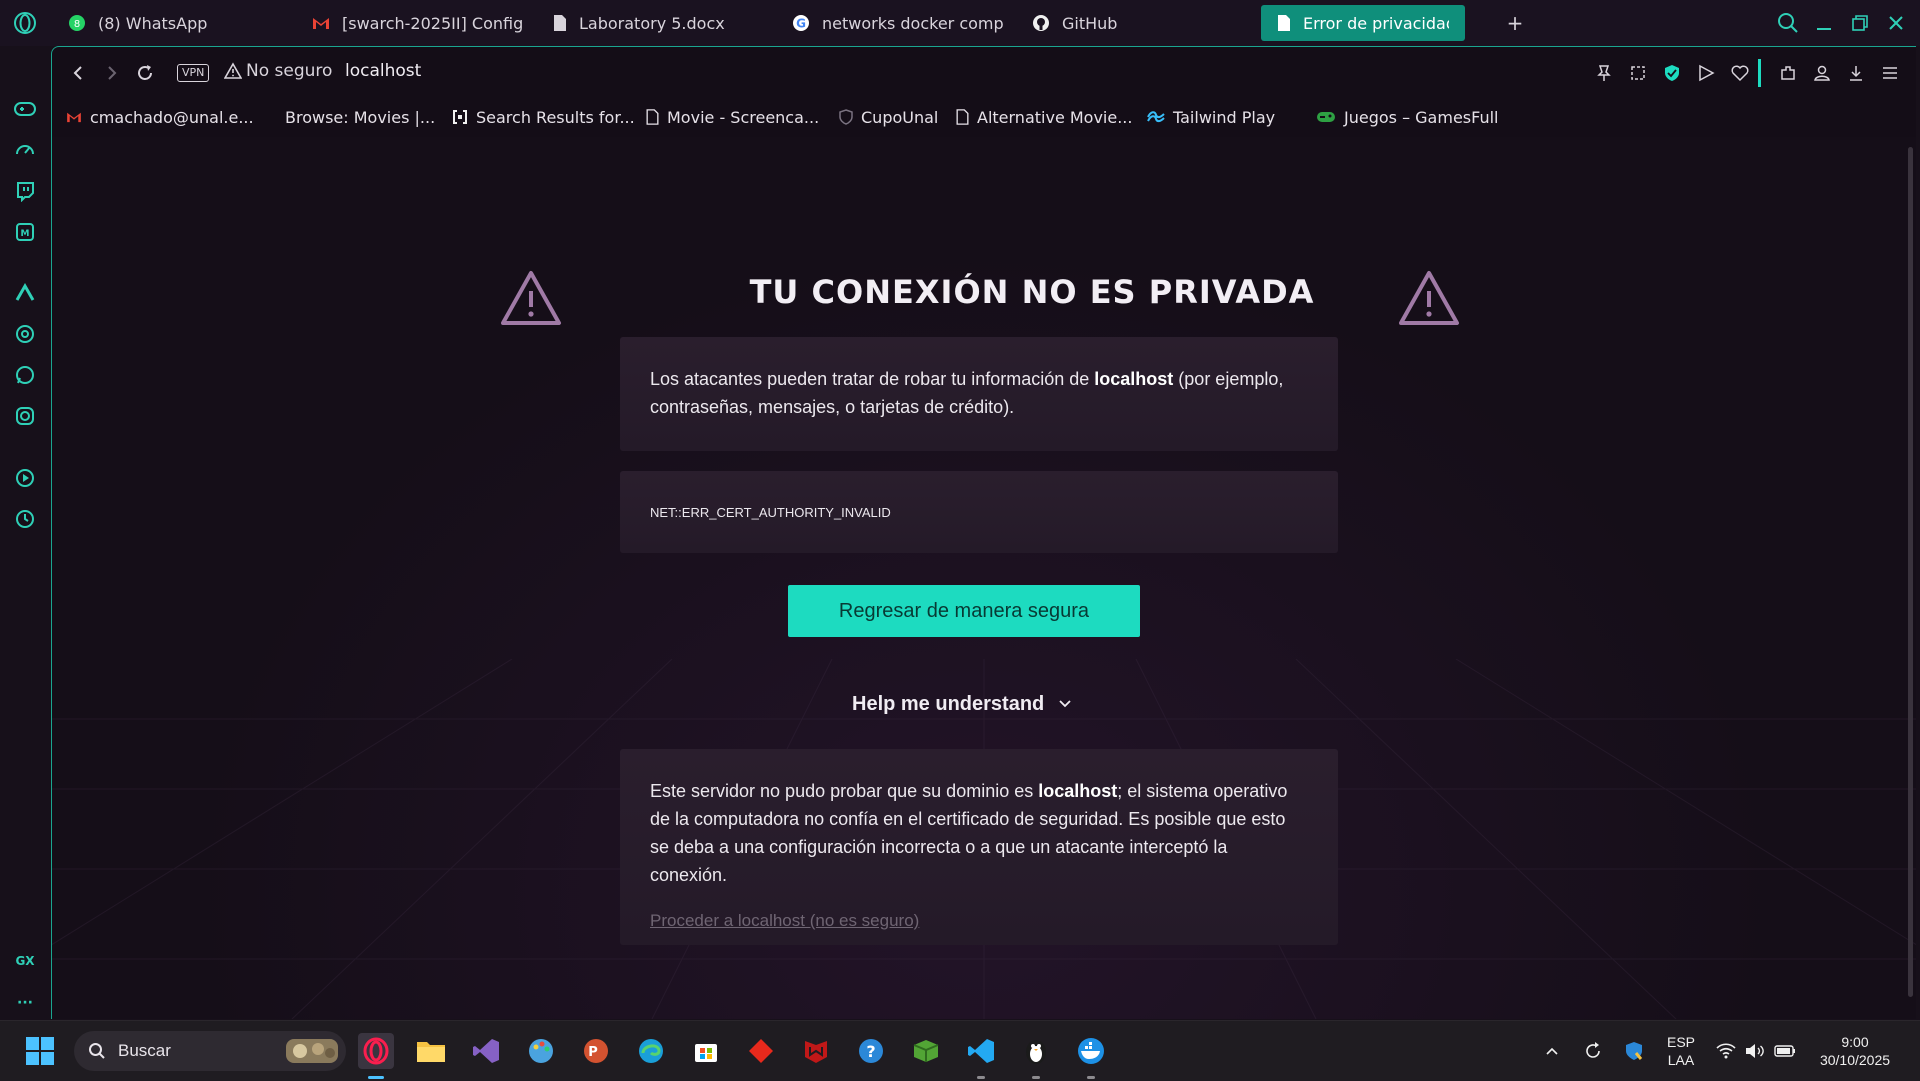  What do you see at coordinates (25, 293) in the screenshot?
I see `arc-icon` at bounding box center [25, 293].